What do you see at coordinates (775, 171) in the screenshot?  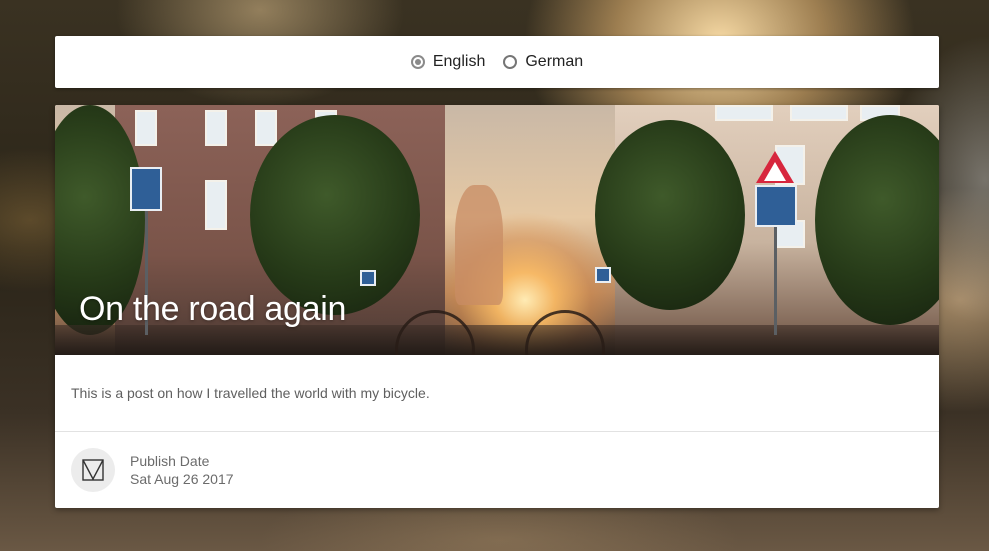 I see `warning-sign-inner` at bounding box center [775, 171].